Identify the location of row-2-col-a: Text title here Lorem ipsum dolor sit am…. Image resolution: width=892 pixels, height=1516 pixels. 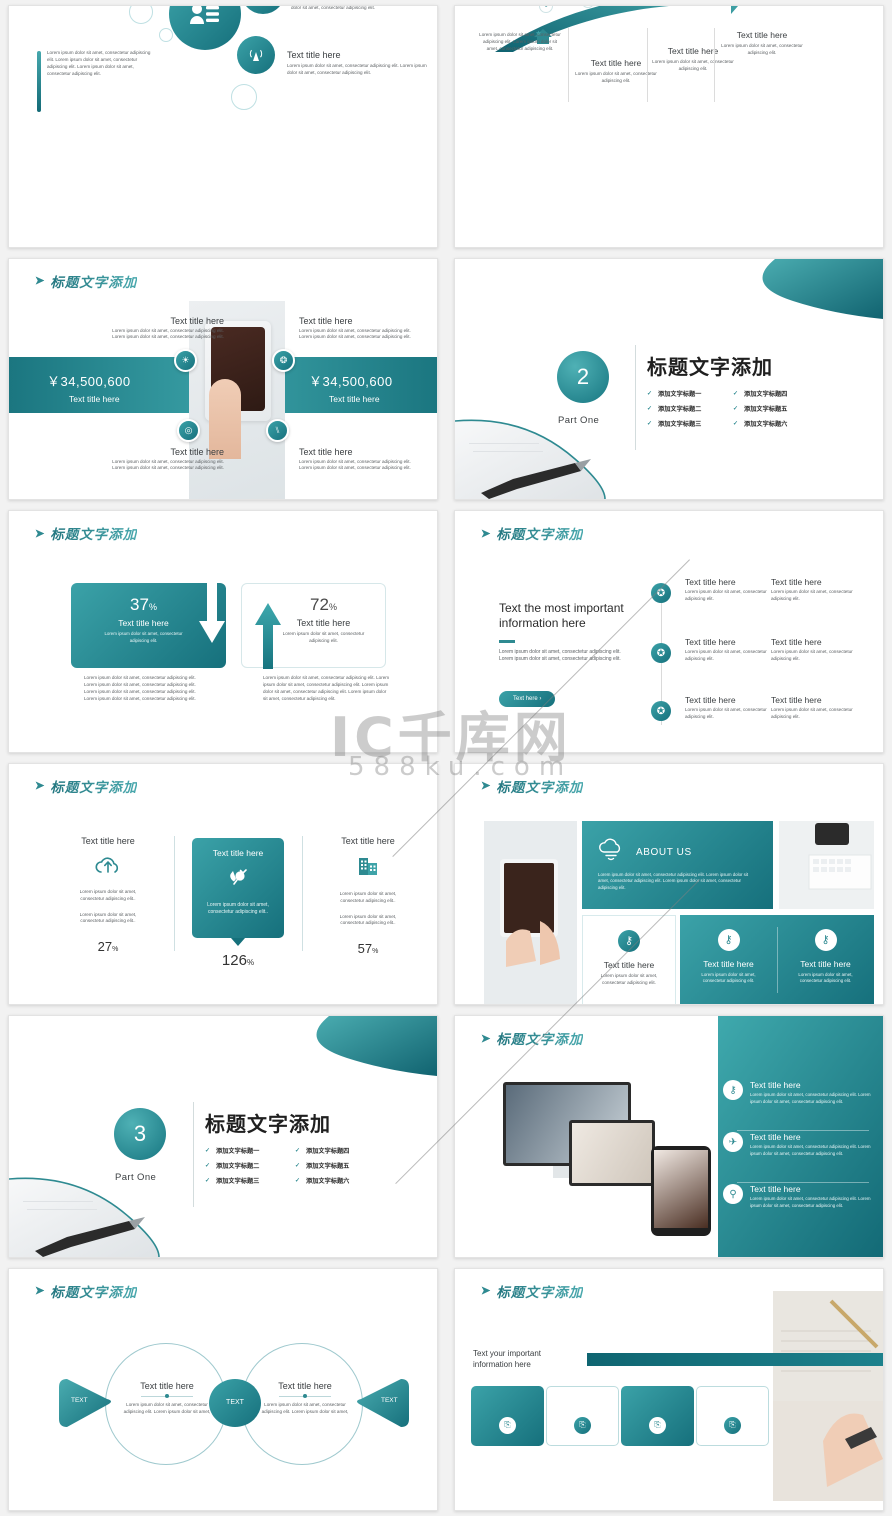
(727, 708).